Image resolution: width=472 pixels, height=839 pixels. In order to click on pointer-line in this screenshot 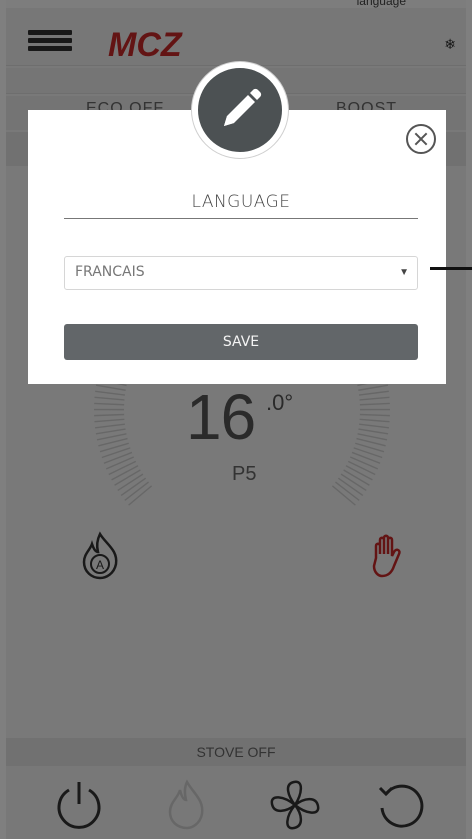, I will do `click(451, 268)`.